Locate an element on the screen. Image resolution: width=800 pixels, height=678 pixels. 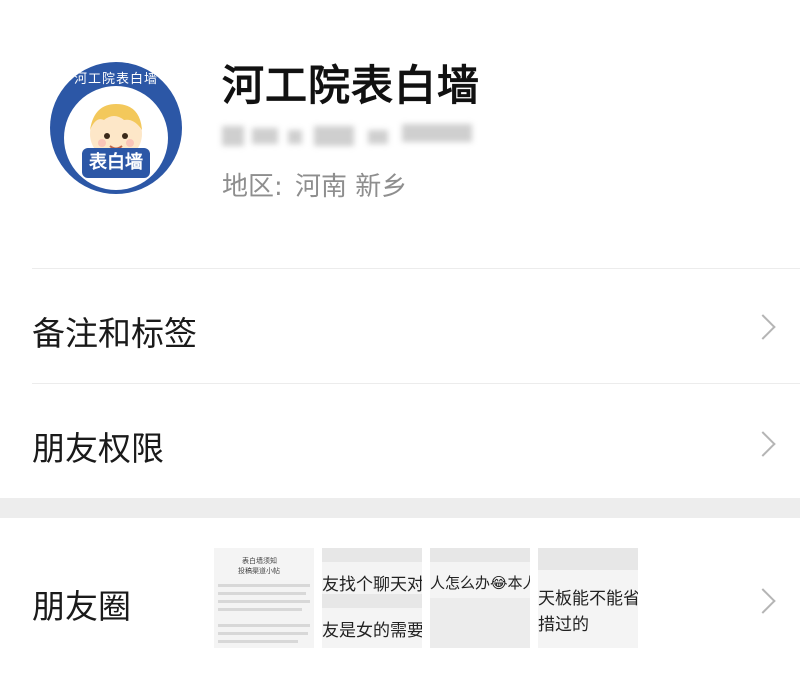
moments-thumbnail: 表白墙须知 投稿渠道小帖 is located at coordinates (264, 598).